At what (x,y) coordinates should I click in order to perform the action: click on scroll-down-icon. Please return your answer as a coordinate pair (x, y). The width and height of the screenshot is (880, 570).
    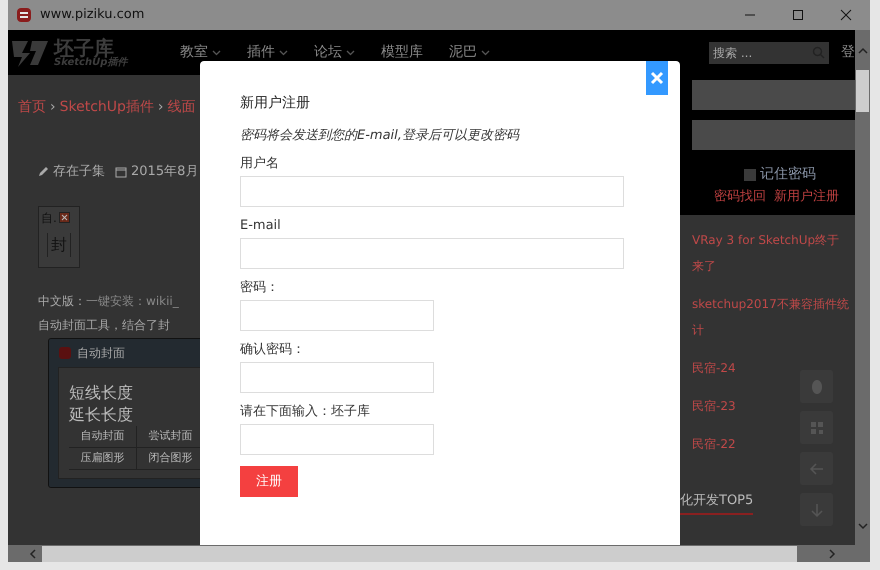
    Looking at the image, I should click on (863, 526).